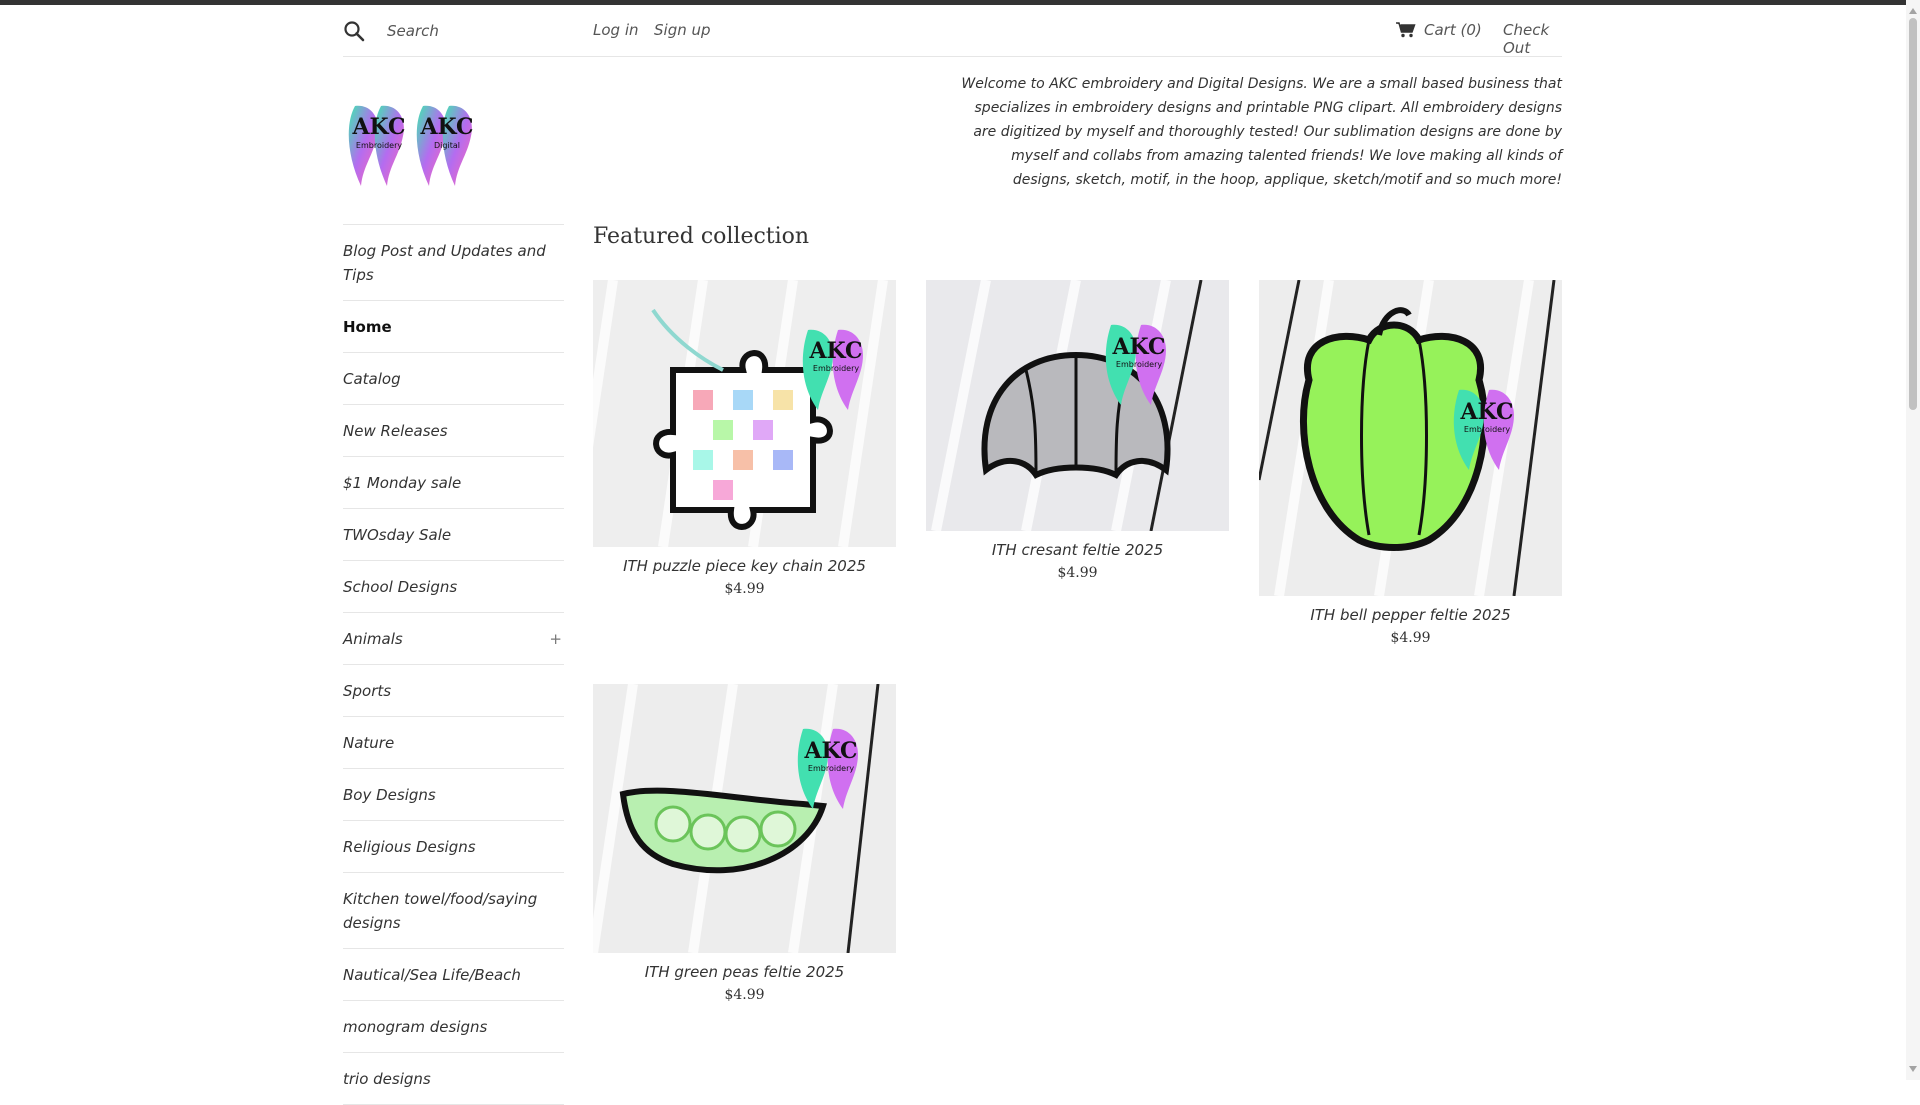  I want to click on sidebar-item-catalog: Catalog, so click(453, 379).